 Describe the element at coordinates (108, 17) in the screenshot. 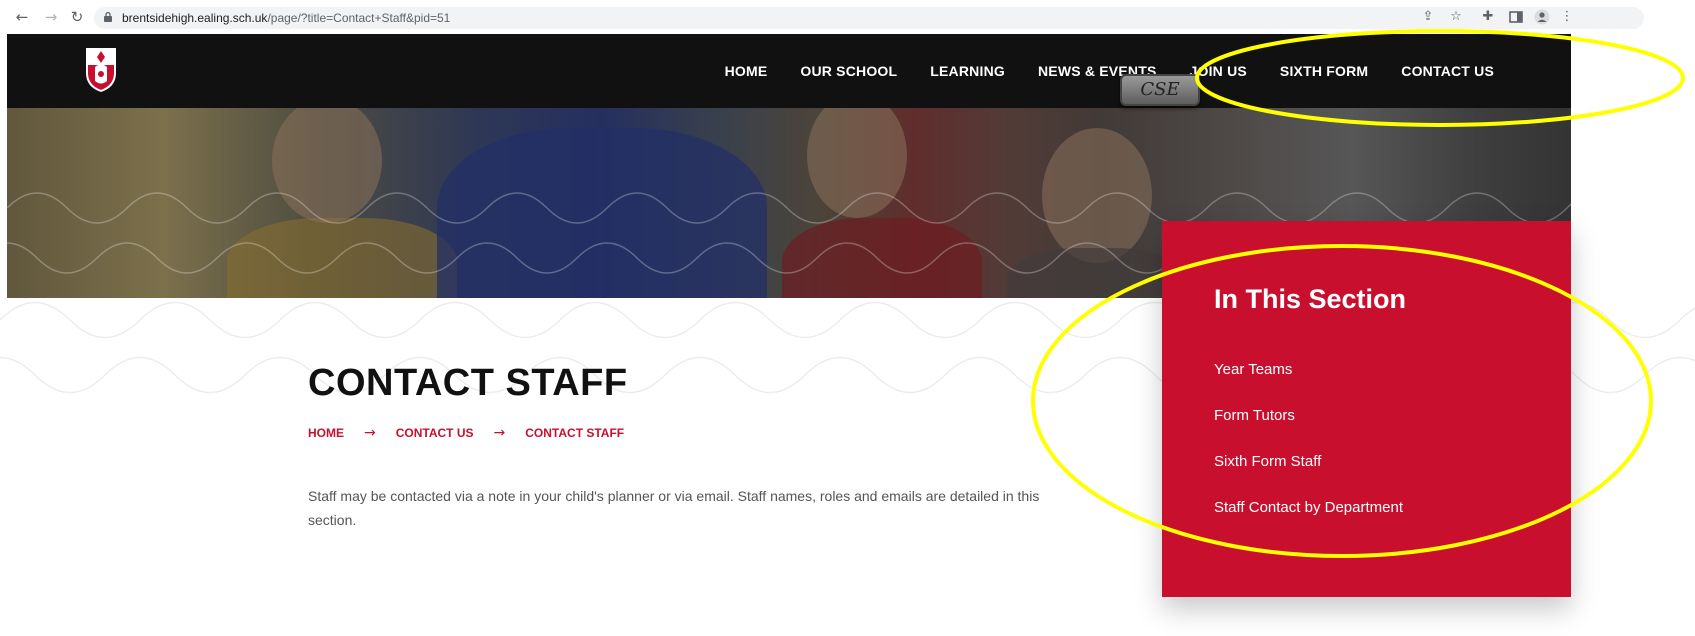

I see `lock-icon` at that location.